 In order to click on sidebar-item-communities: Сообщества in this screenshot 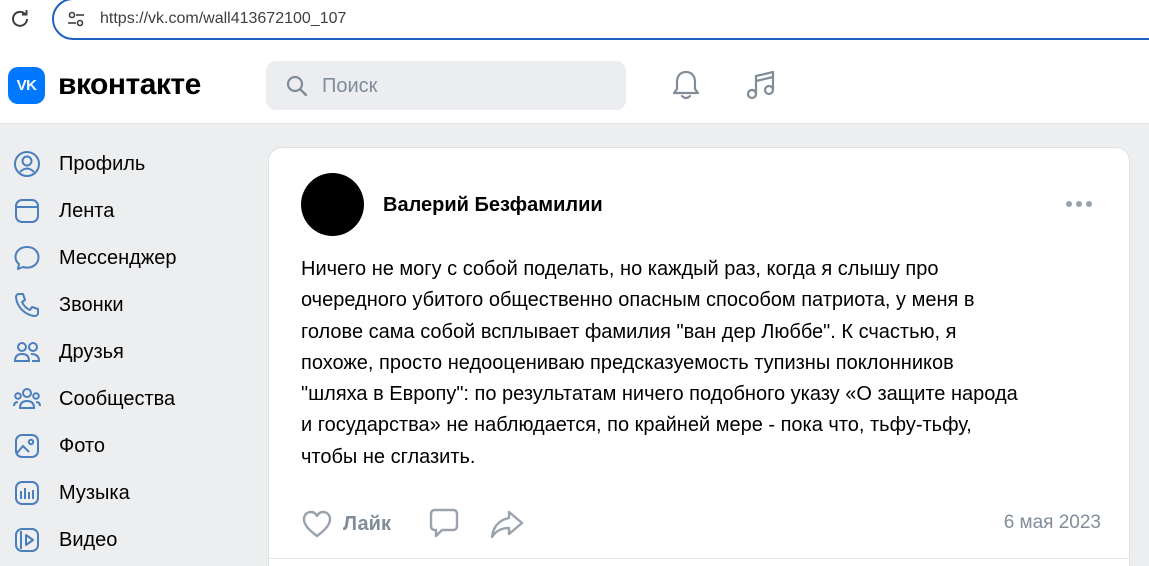, I will do `click(127, 399)`.